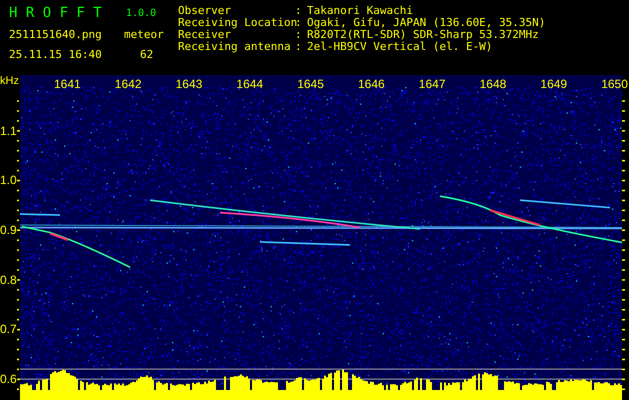 The image size is (629, 400). Describe the element at coordinates (235, 47) in the screenshot. I see `info-label: Receiving antenna` at that location.